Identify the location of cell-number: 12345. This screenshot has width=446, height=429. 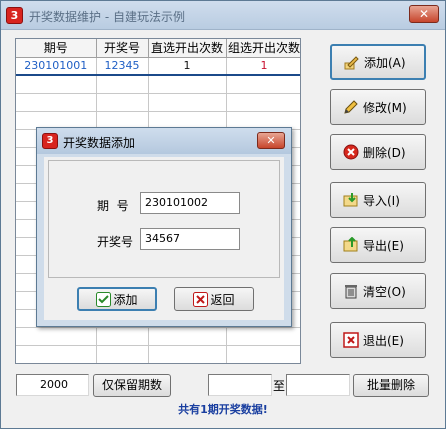
(122, 66).